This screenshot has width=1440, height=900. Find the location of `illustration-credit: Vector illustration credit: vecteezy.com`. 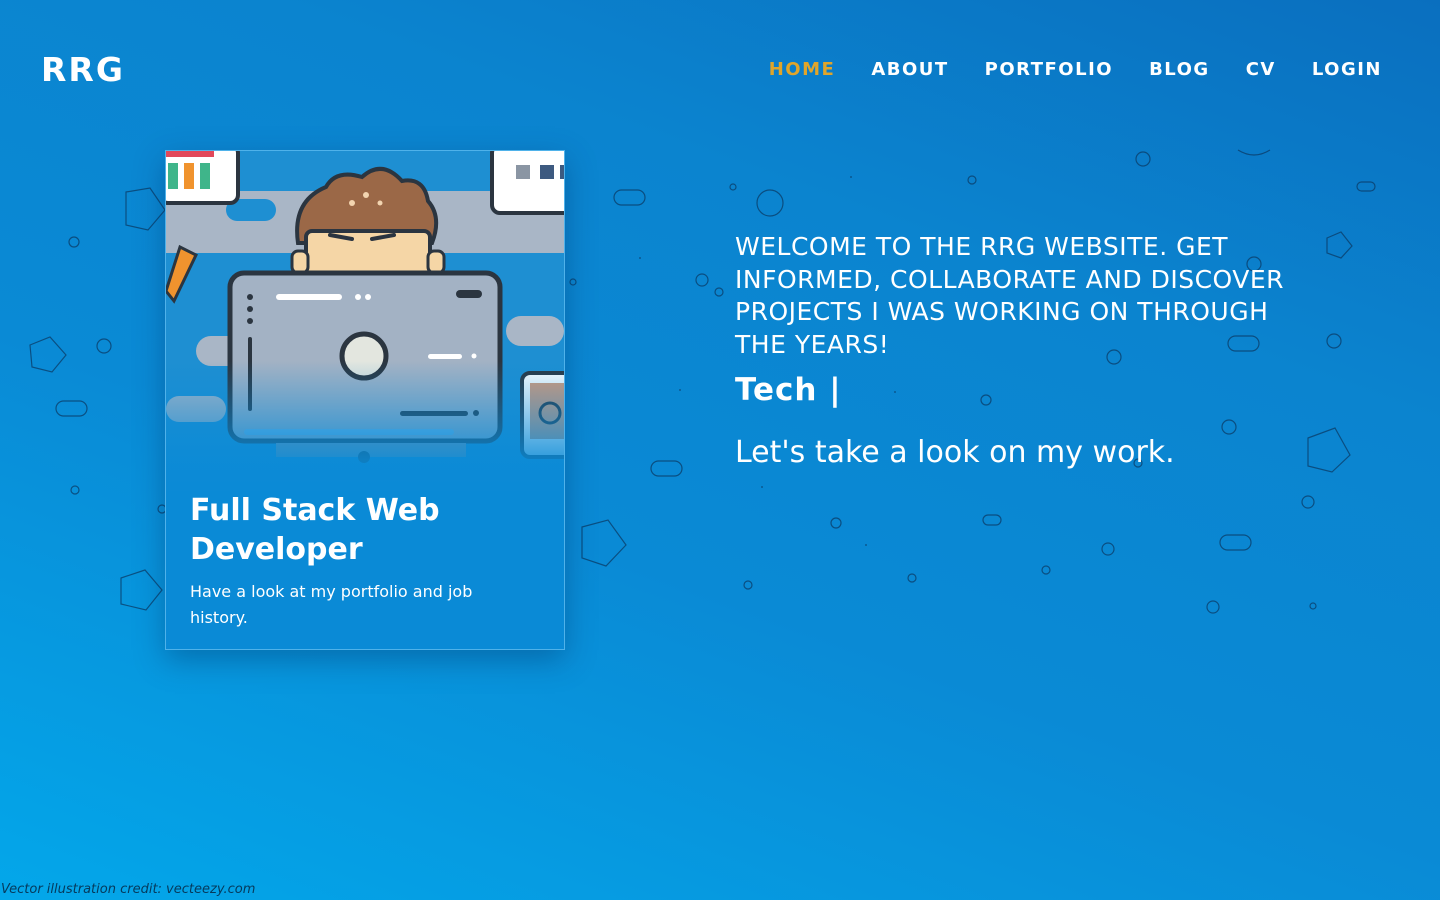

illustration-credit: Vector illustration credit: vecteezy.com is located at coordinates (128, 889).